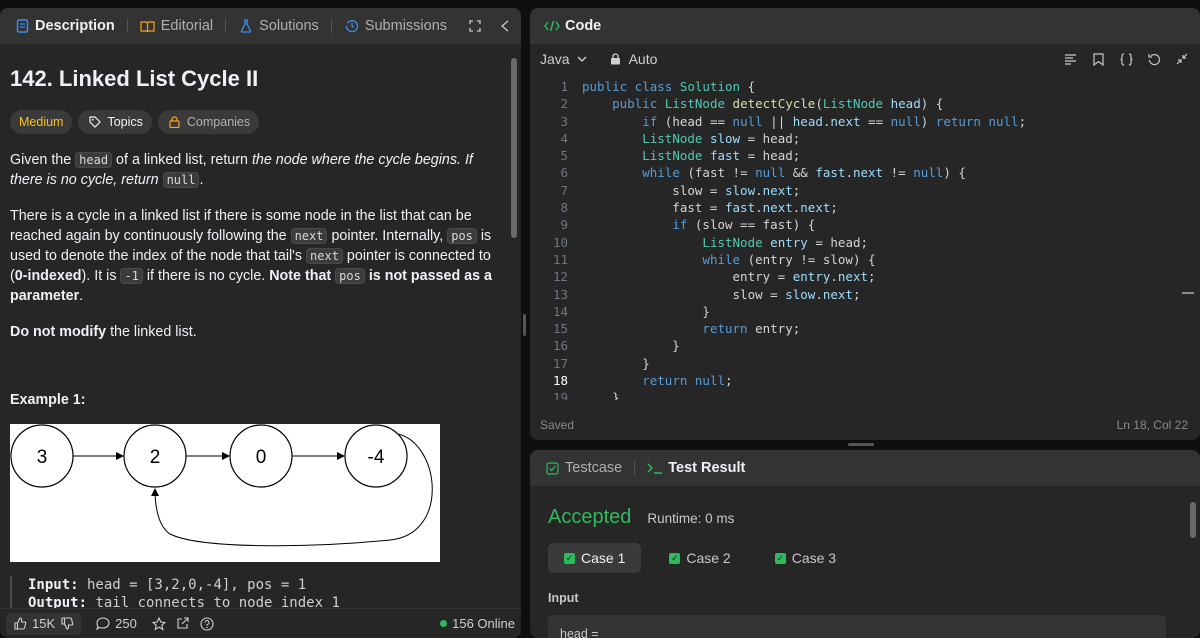 The image size is (1200, 638). I want to click on case-tab-1: ✓ Case 1, so click(595, 558).